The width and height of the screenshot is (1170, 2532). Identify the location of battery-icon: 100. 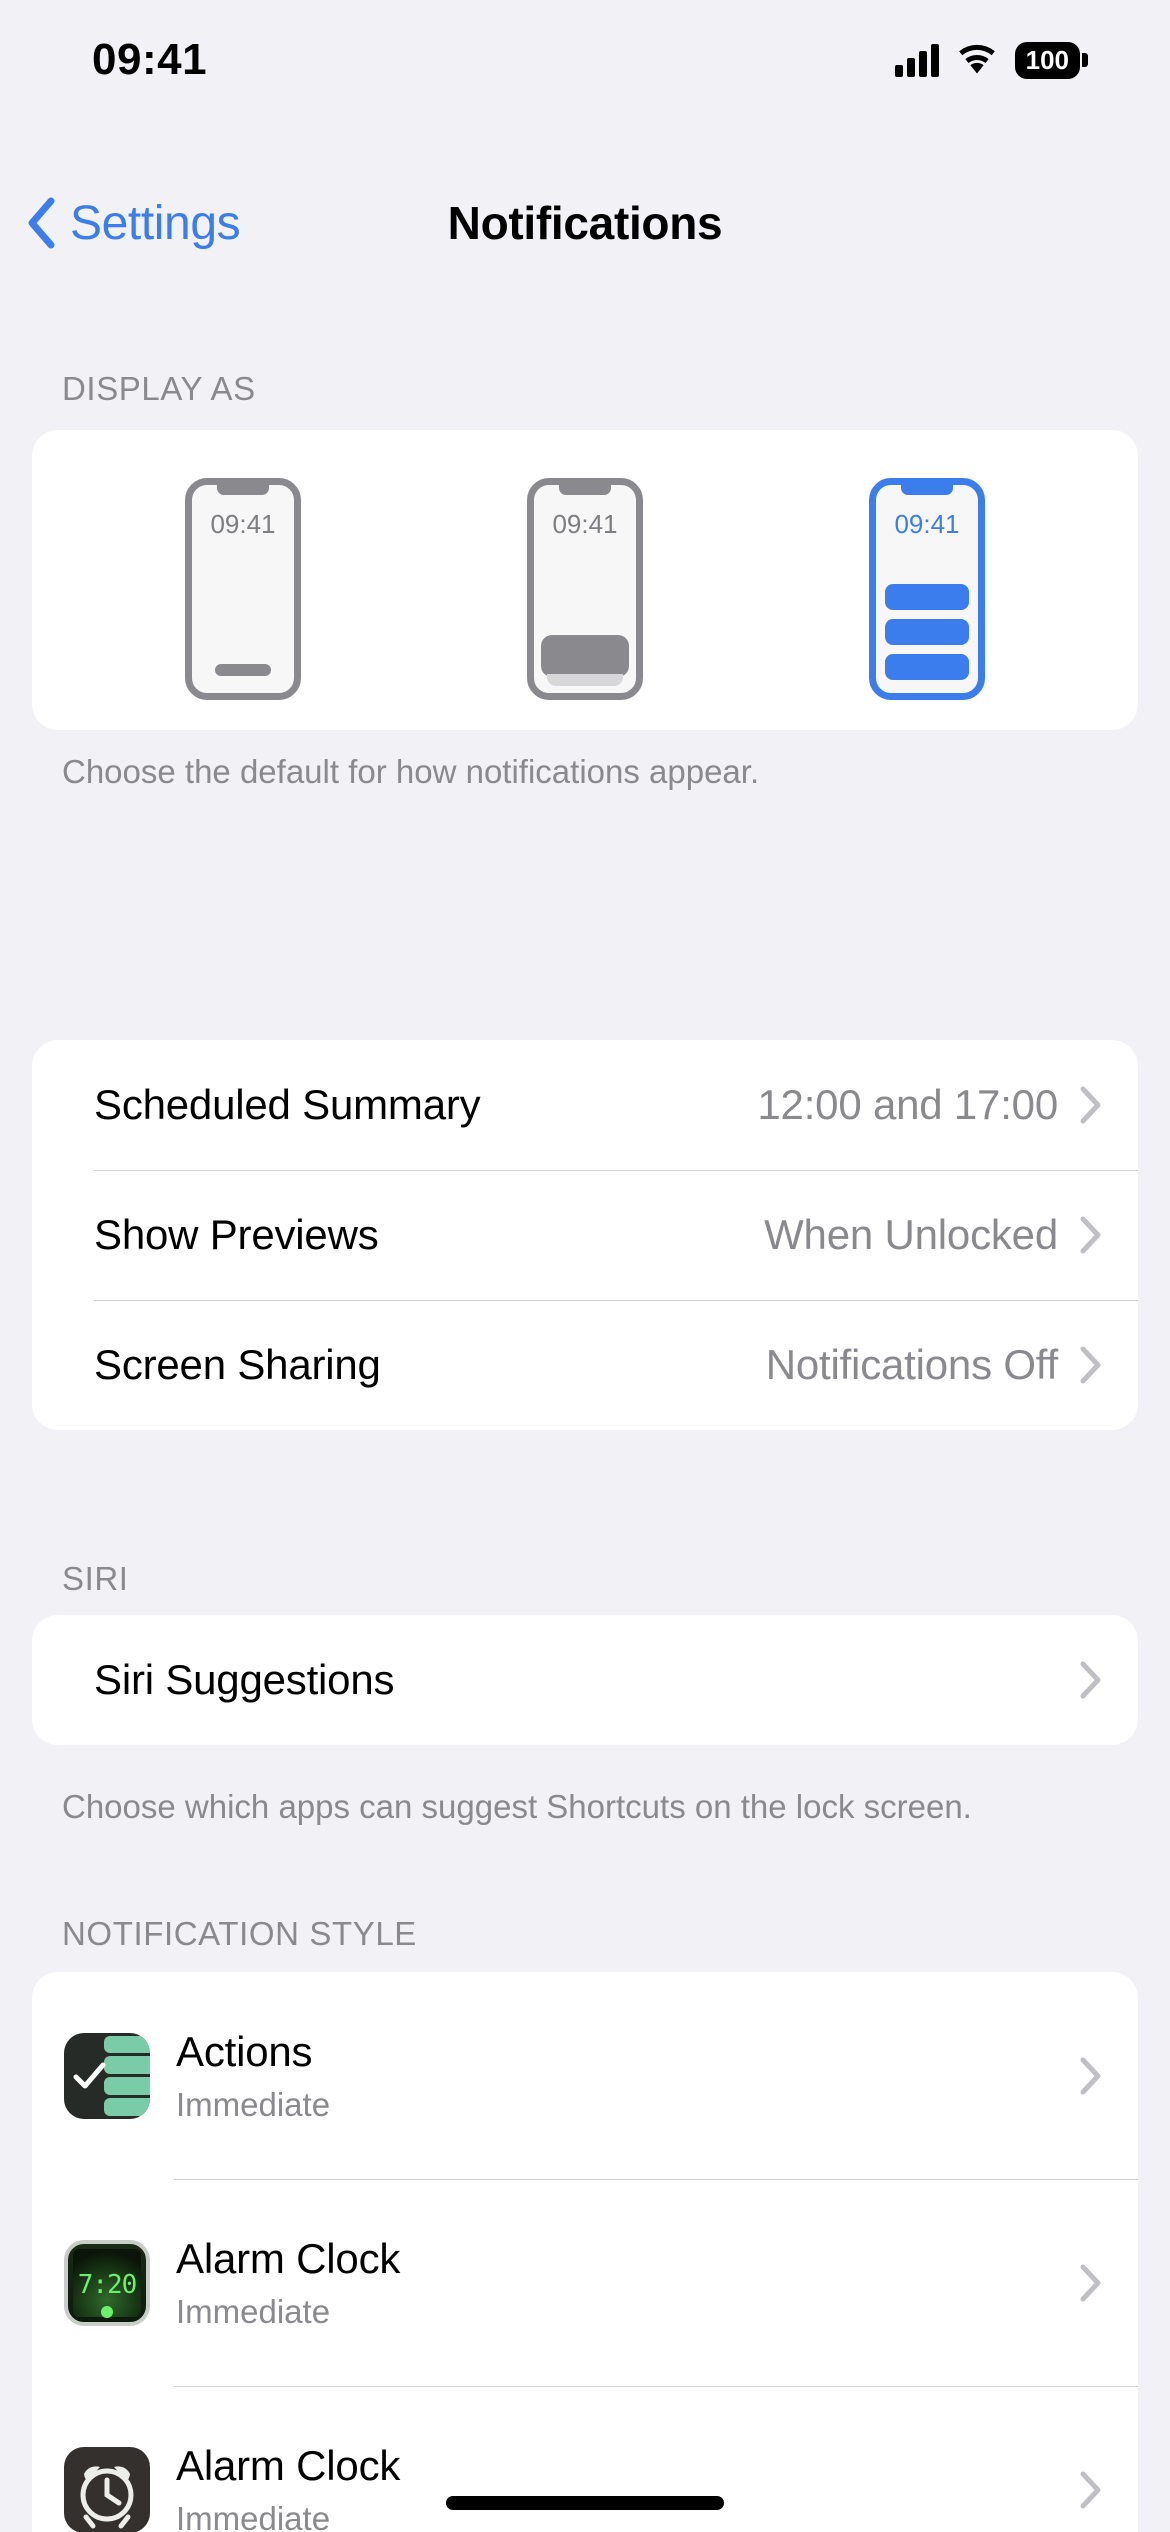
(1047, 60).